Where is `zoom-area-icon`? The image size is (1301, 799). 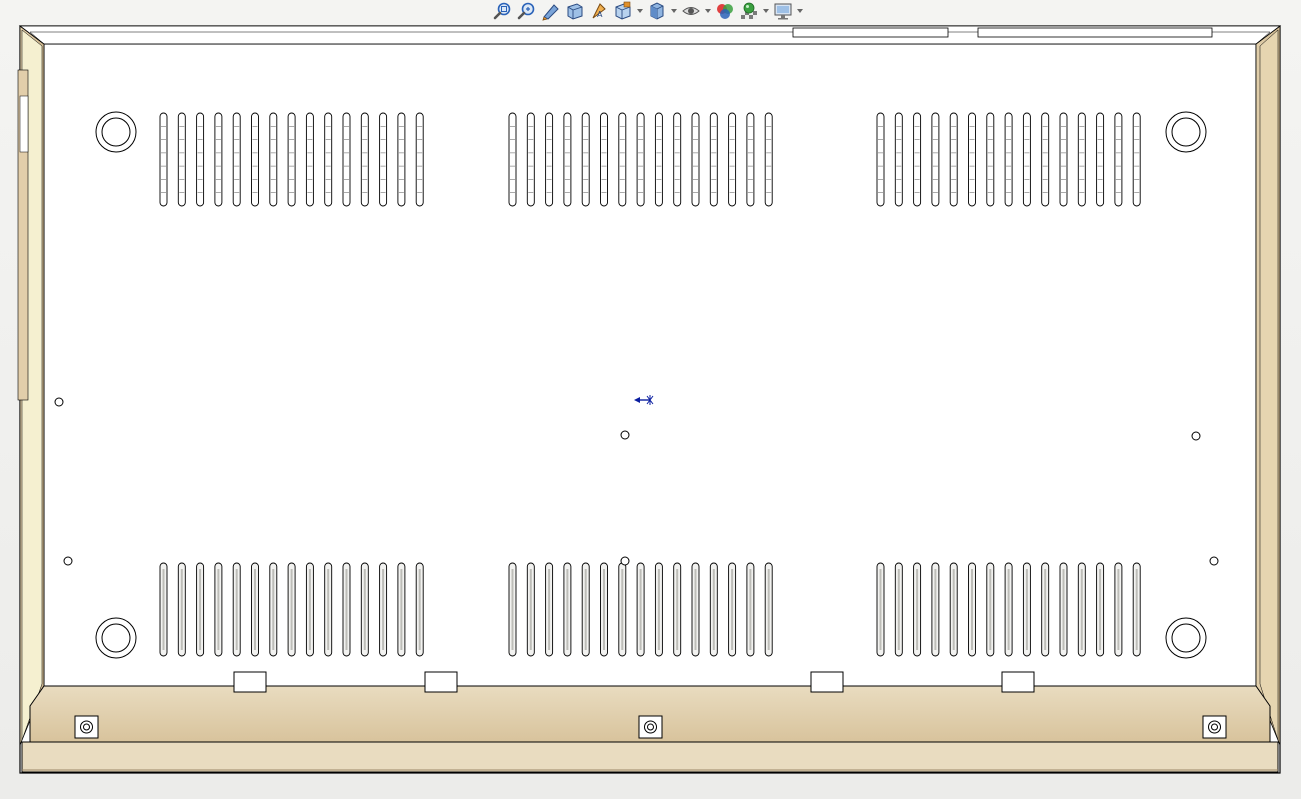 zoom-area-icon is located at coordinates (526, 11).